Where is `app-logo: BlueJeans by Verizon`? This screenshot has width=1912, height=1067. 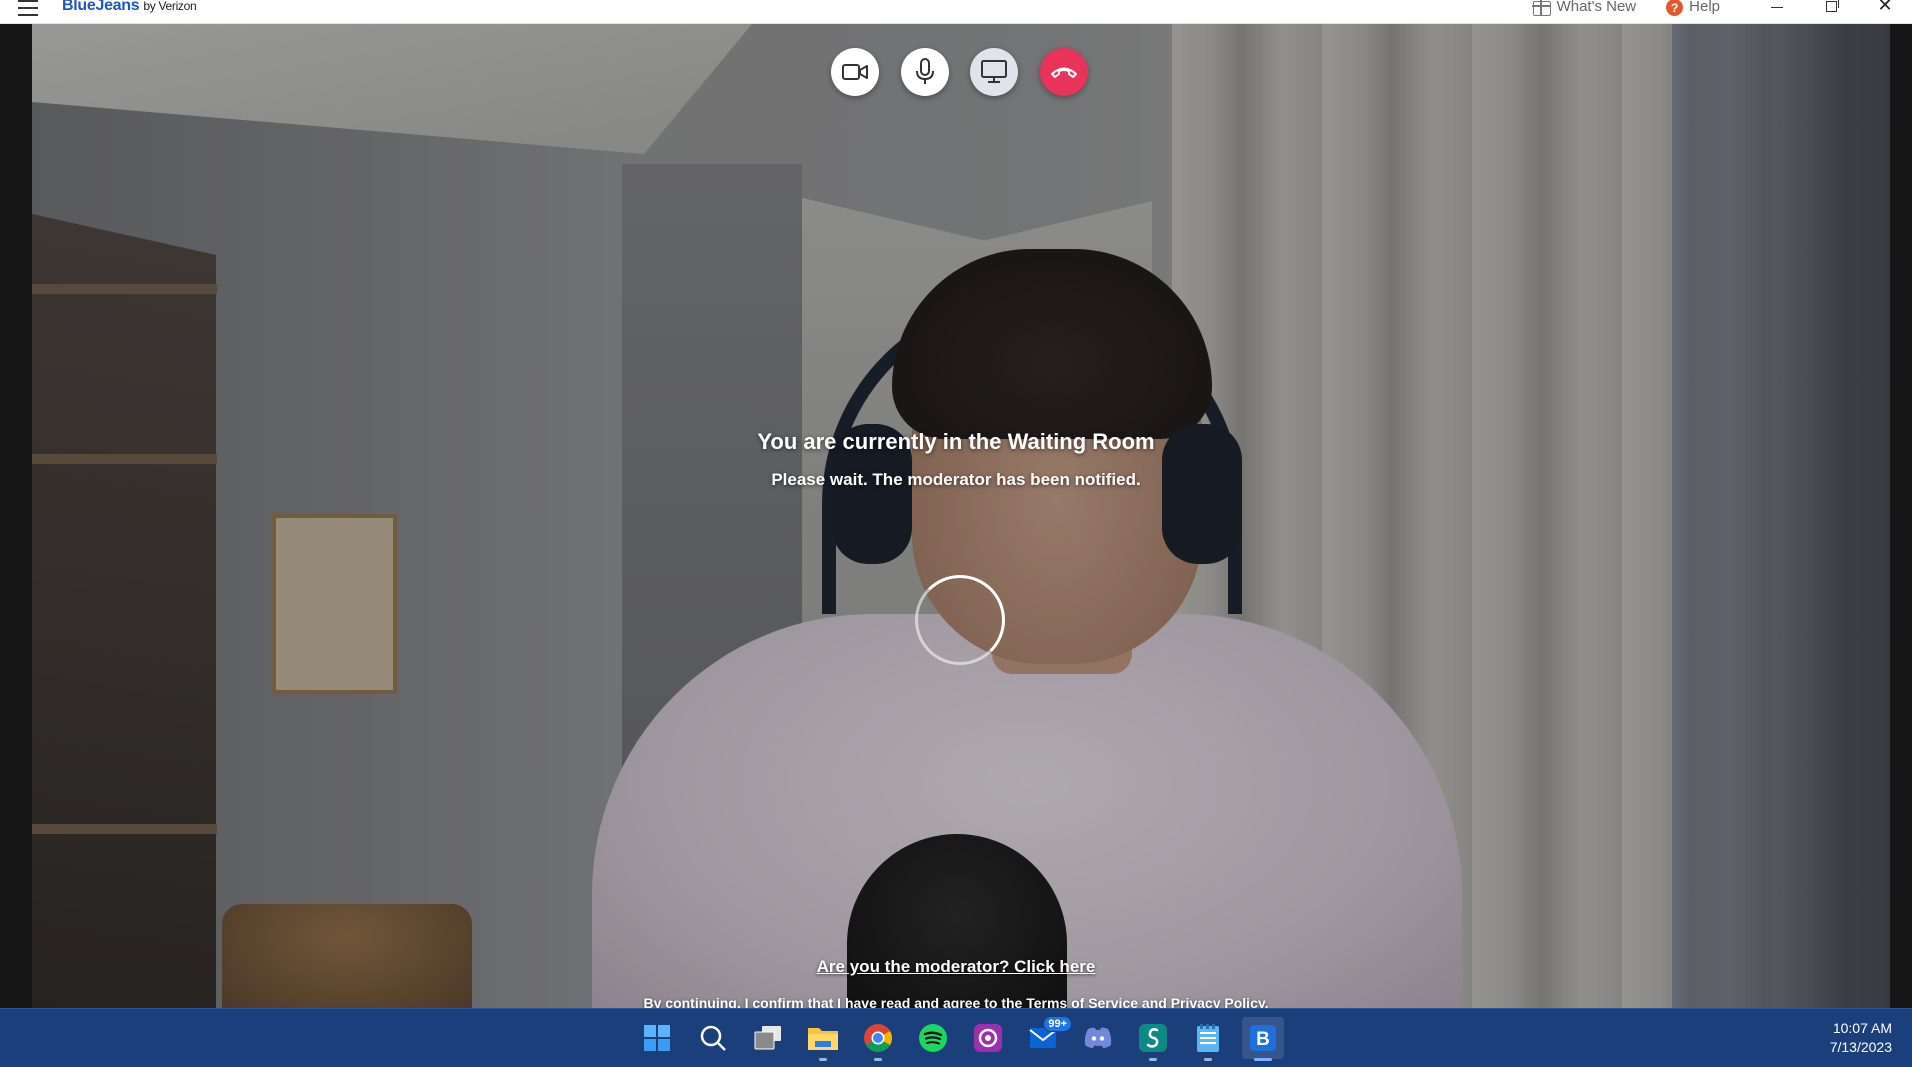 app-logo: BlueJeans by Verizon is located at coordinates (129, 7).